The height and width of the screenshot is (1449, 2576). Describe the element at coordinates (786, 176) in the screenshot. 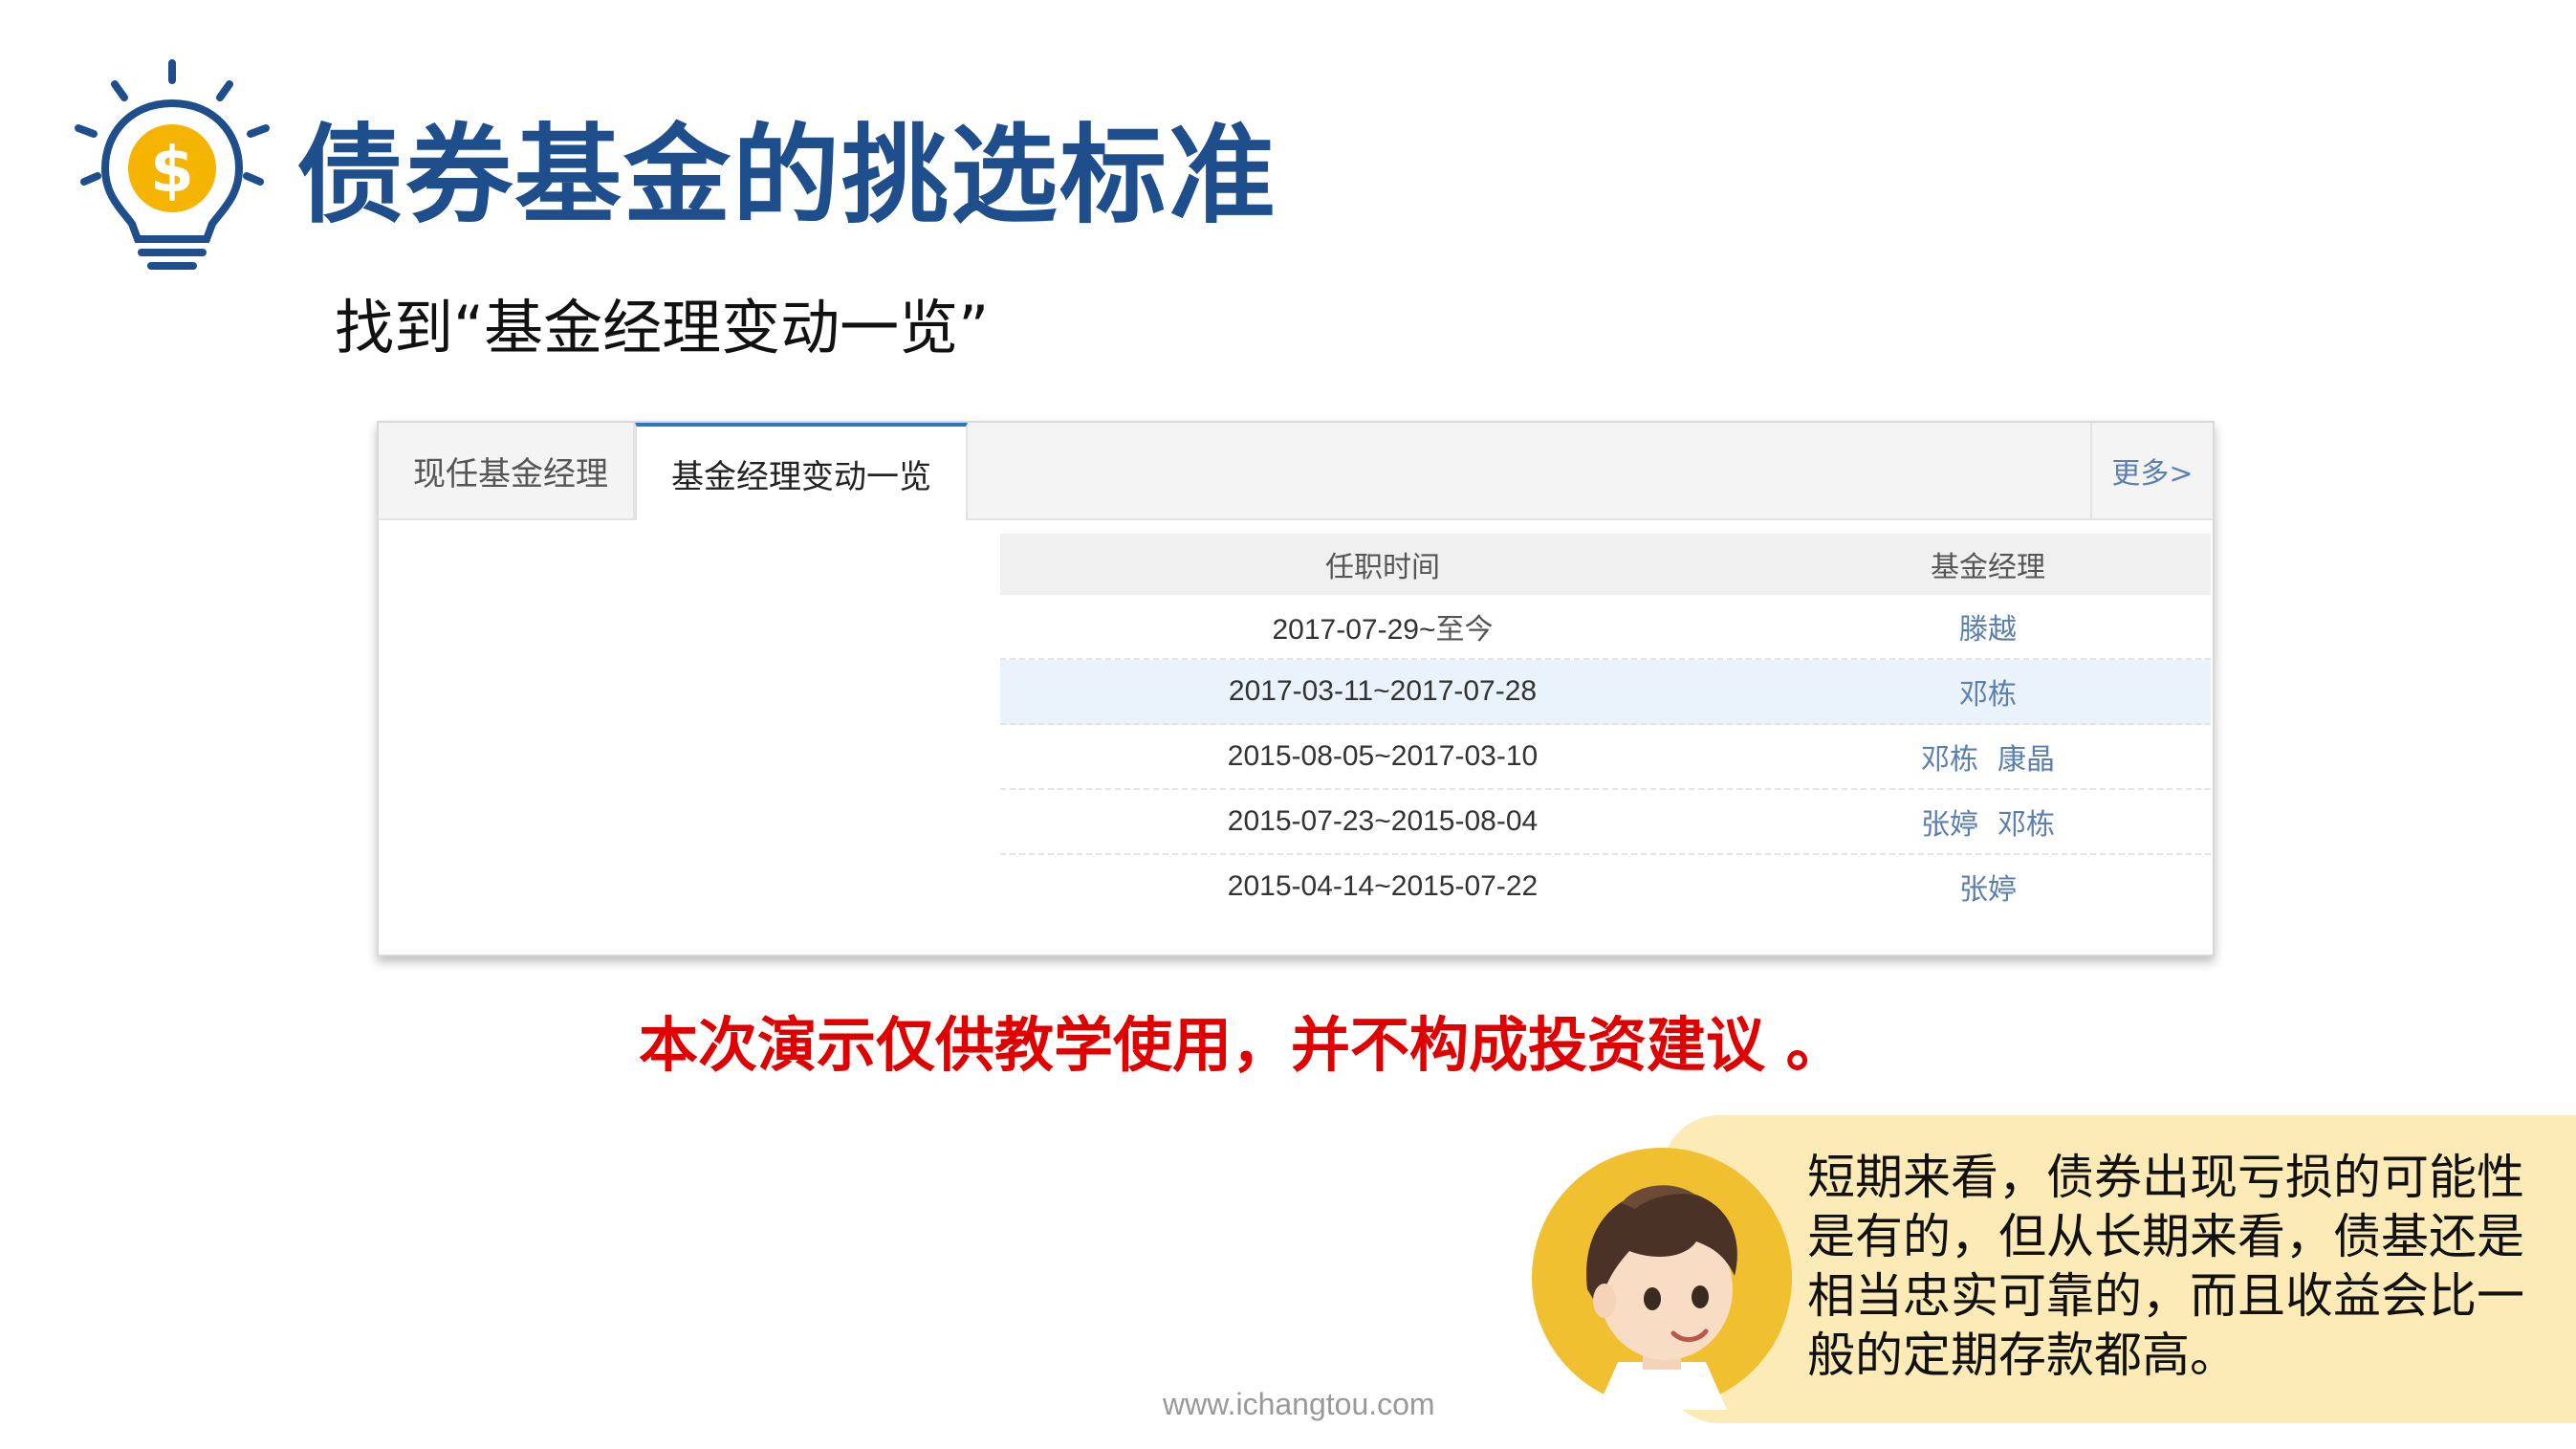

I see `page-title: 债券基金的挑选标准` at that location.